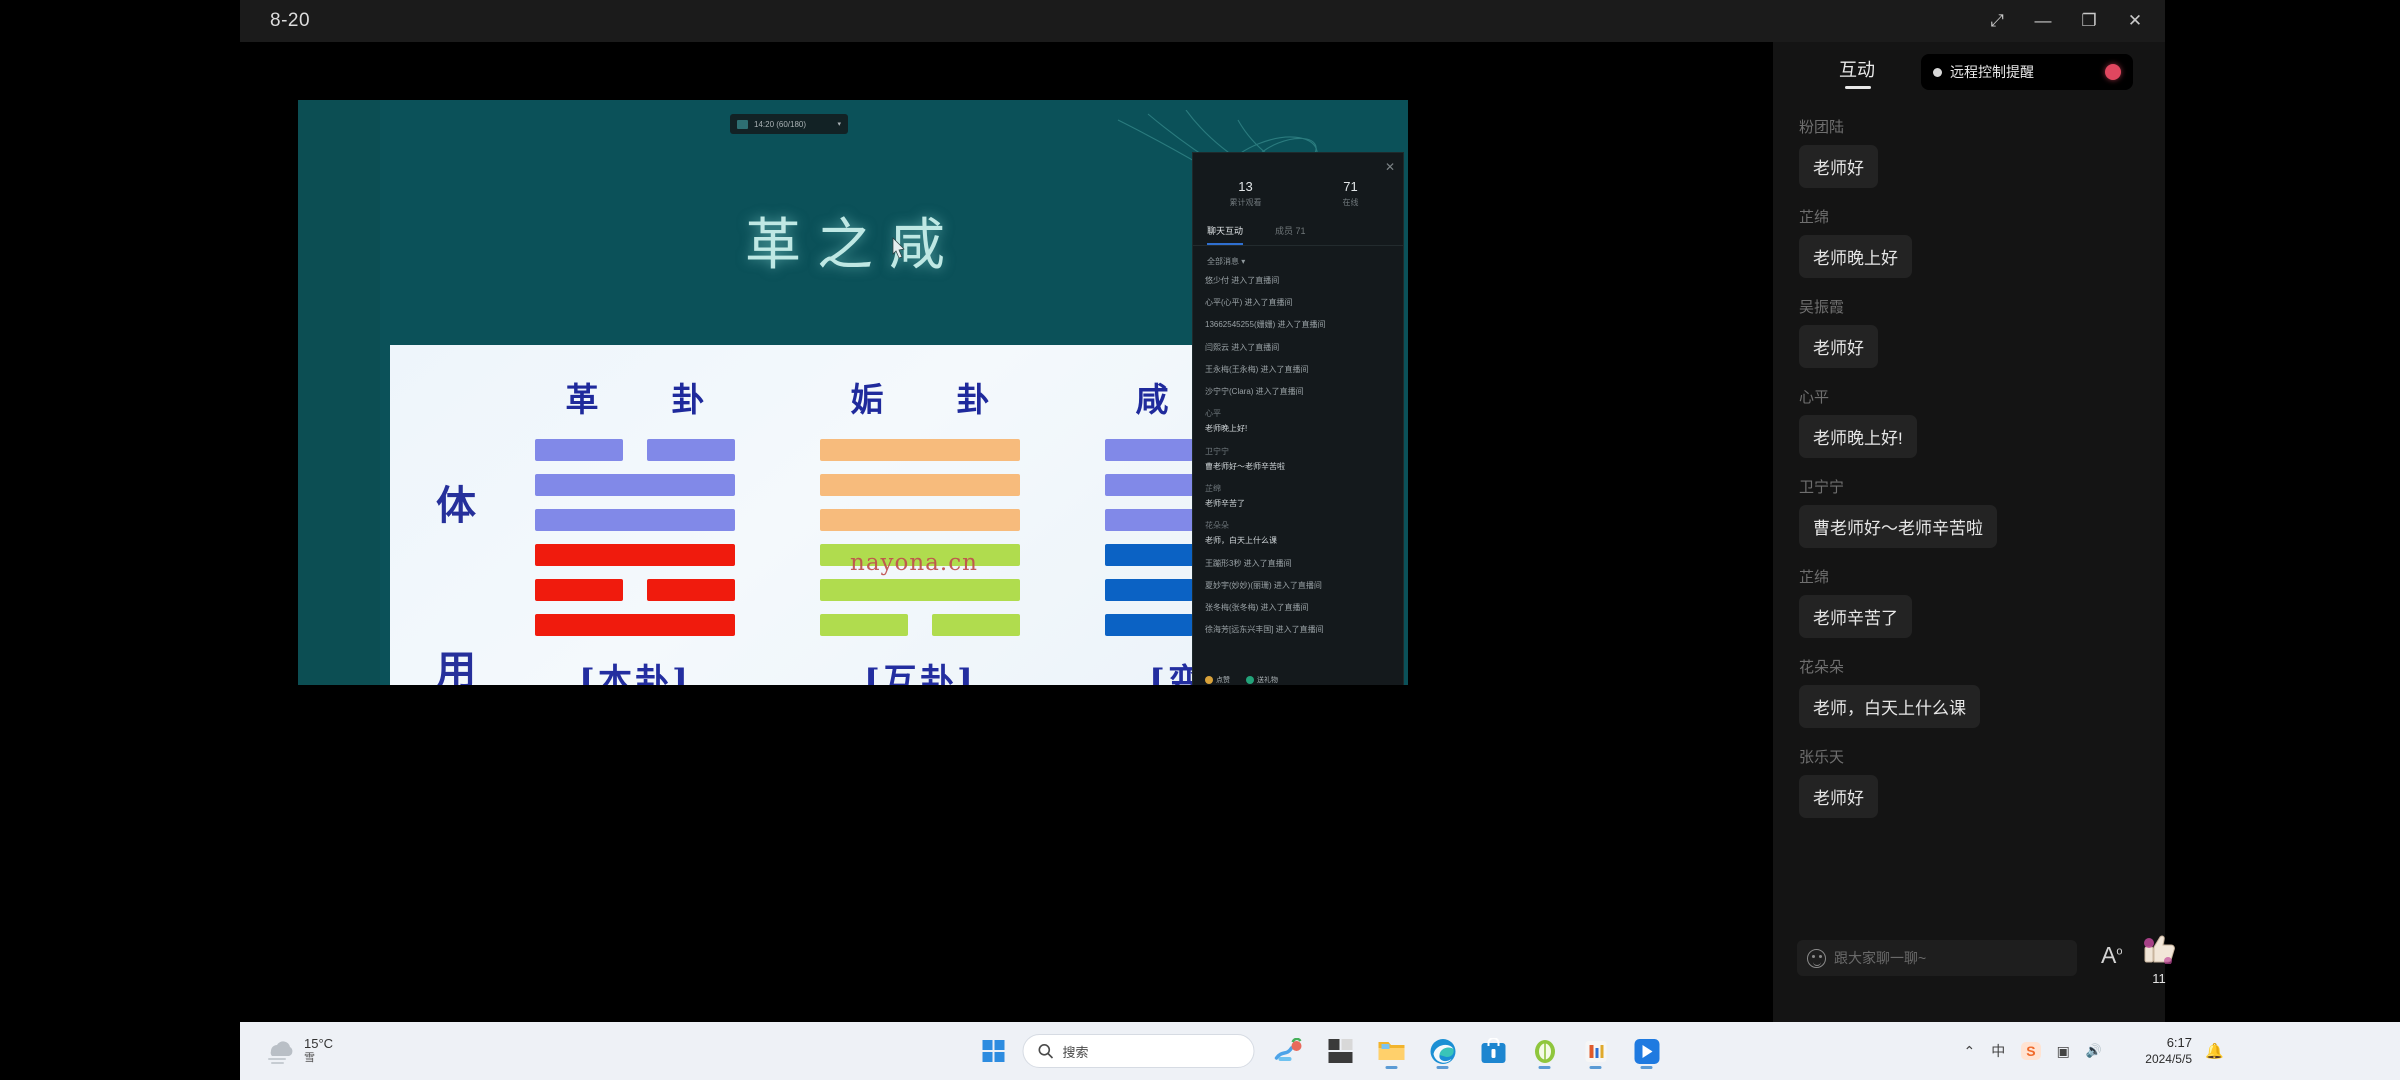  I want to click on sogou-icon: S, so click(2031, 1051).